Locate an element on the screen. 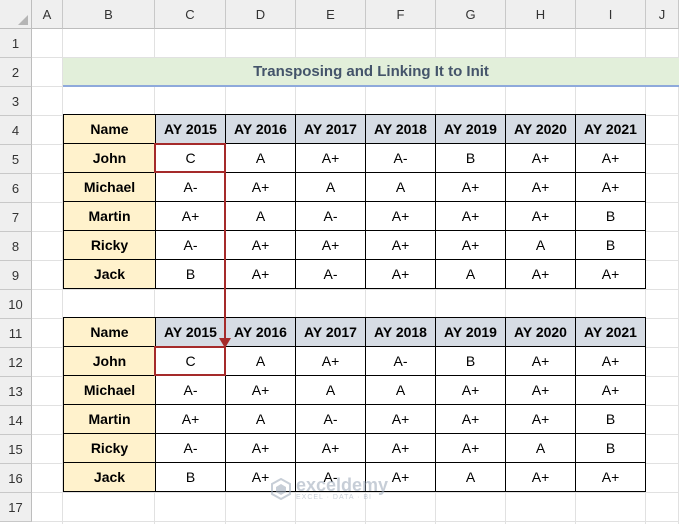 Image resolution: width=679 pixels, height=524 pixels. select-all-corner is located at coordinates (16, 14).